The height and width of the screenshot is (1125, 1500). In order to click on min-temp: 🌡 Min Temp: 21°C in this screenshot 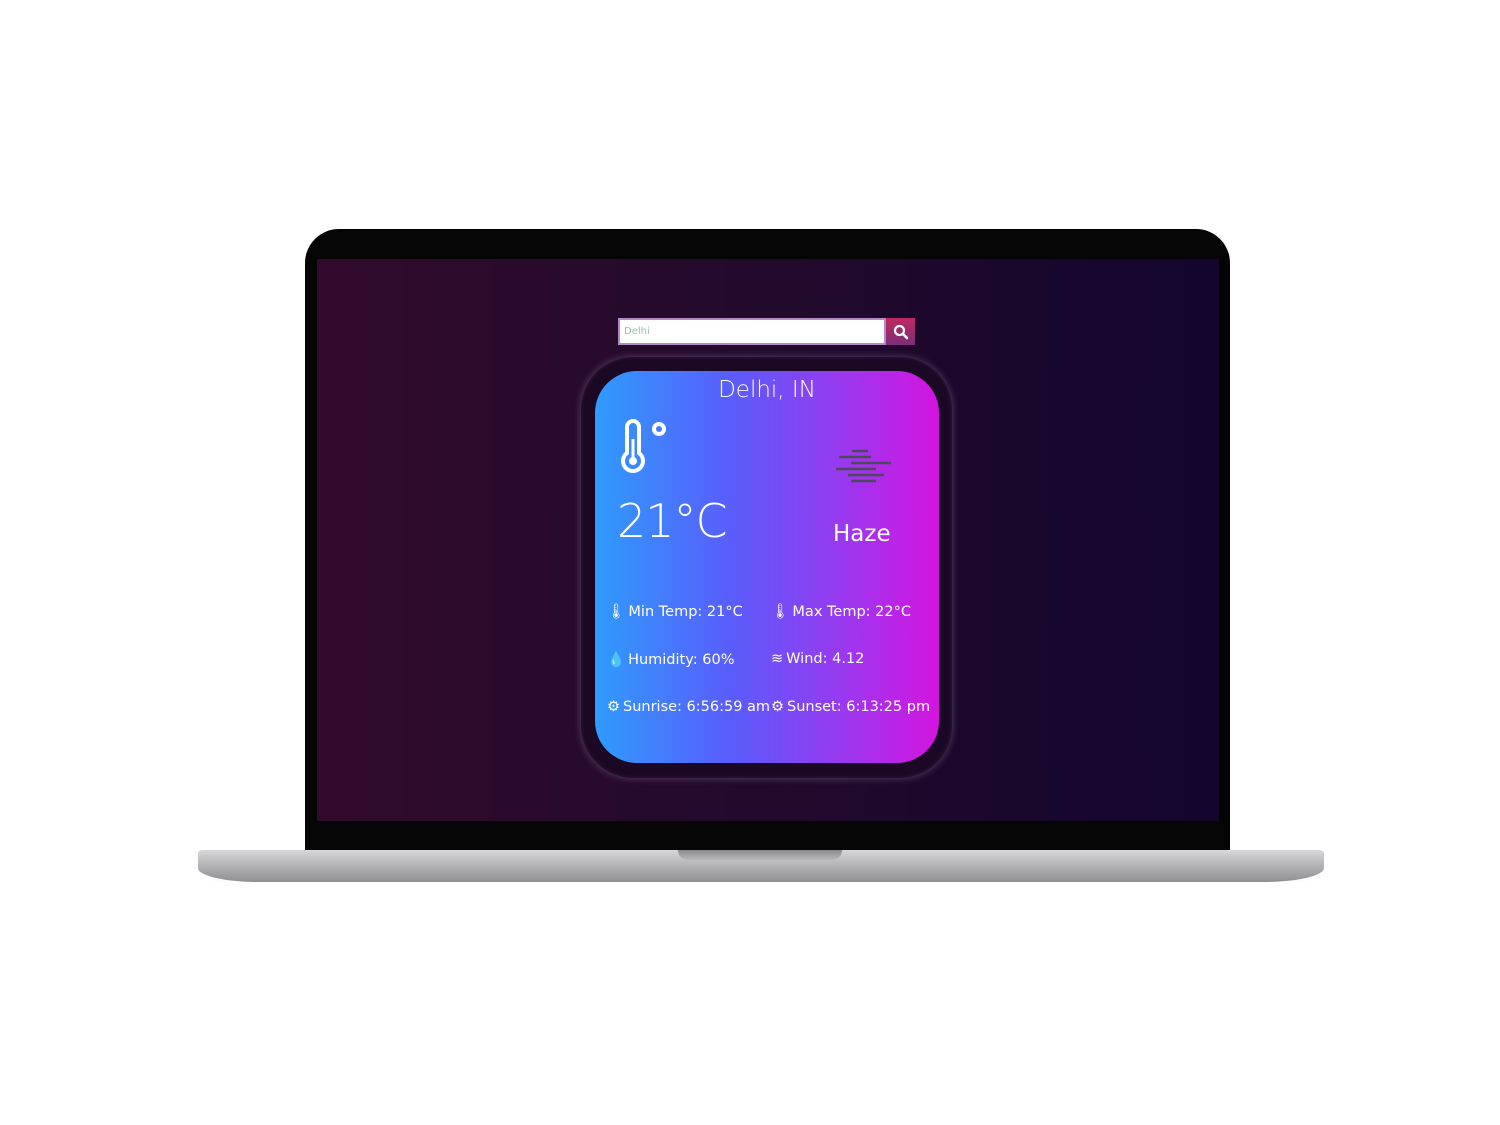, I will do `click(675, 612)`.